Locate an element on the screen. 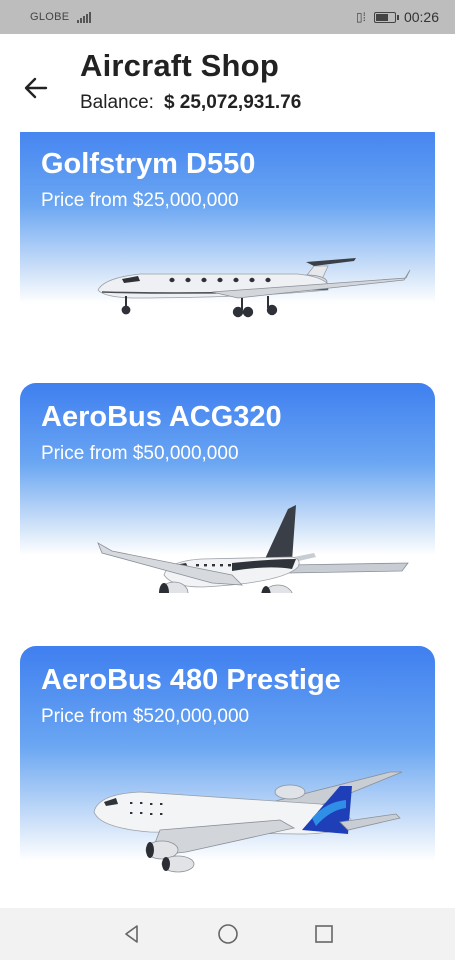  balance-row: Balance: $ 25,072,931.76 is located at coordinates (190, 103).